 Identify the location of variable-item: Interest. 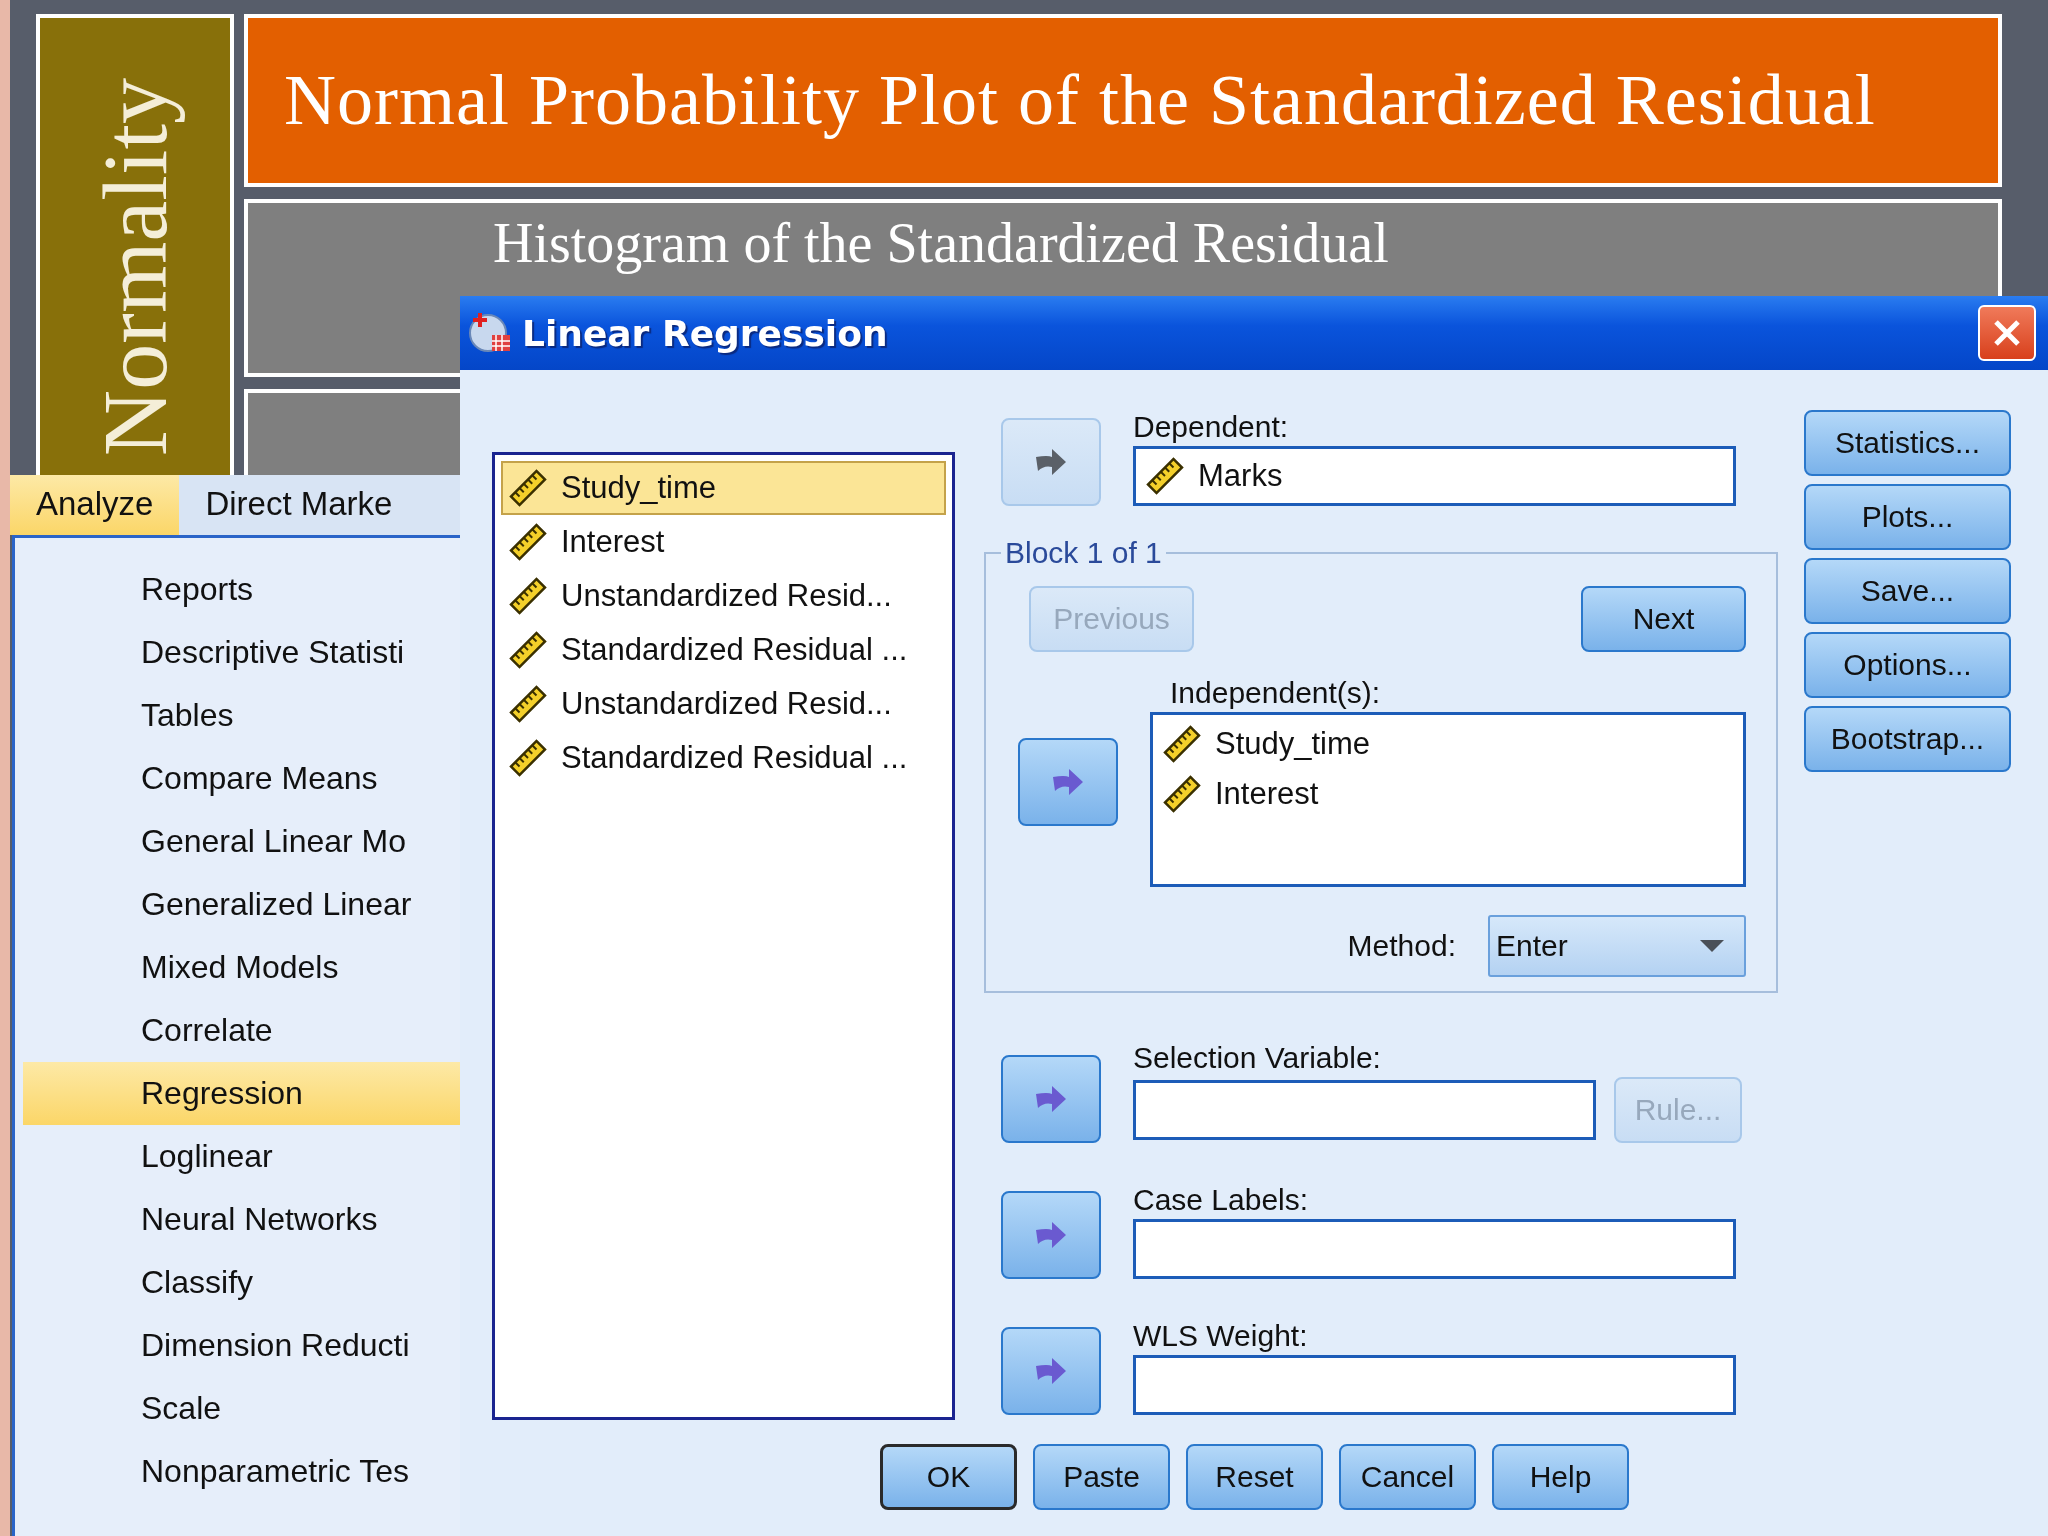
(723, 542).